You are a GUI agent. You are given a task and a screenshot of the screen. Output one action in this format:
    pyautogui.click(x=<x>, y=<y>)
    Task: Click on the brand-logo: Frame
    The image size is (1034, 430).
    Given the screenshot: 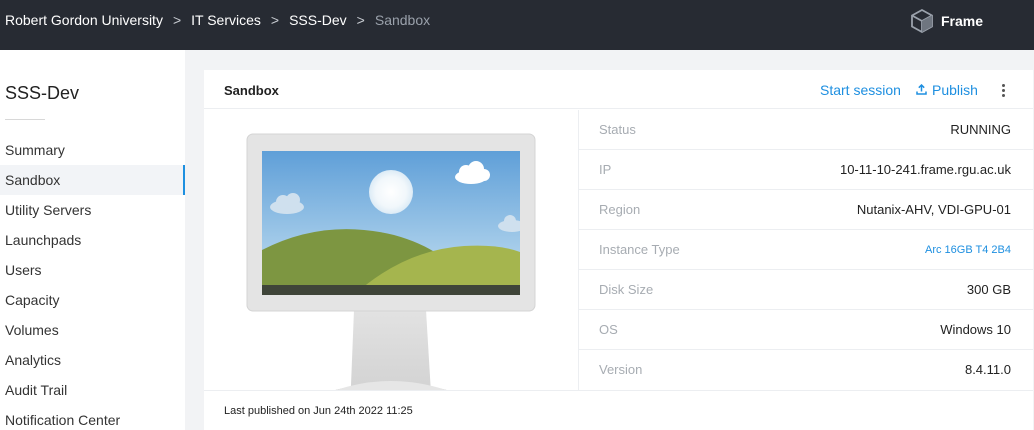 What is the action you would take?
    pyautogui.click(x=947, y=21)
    